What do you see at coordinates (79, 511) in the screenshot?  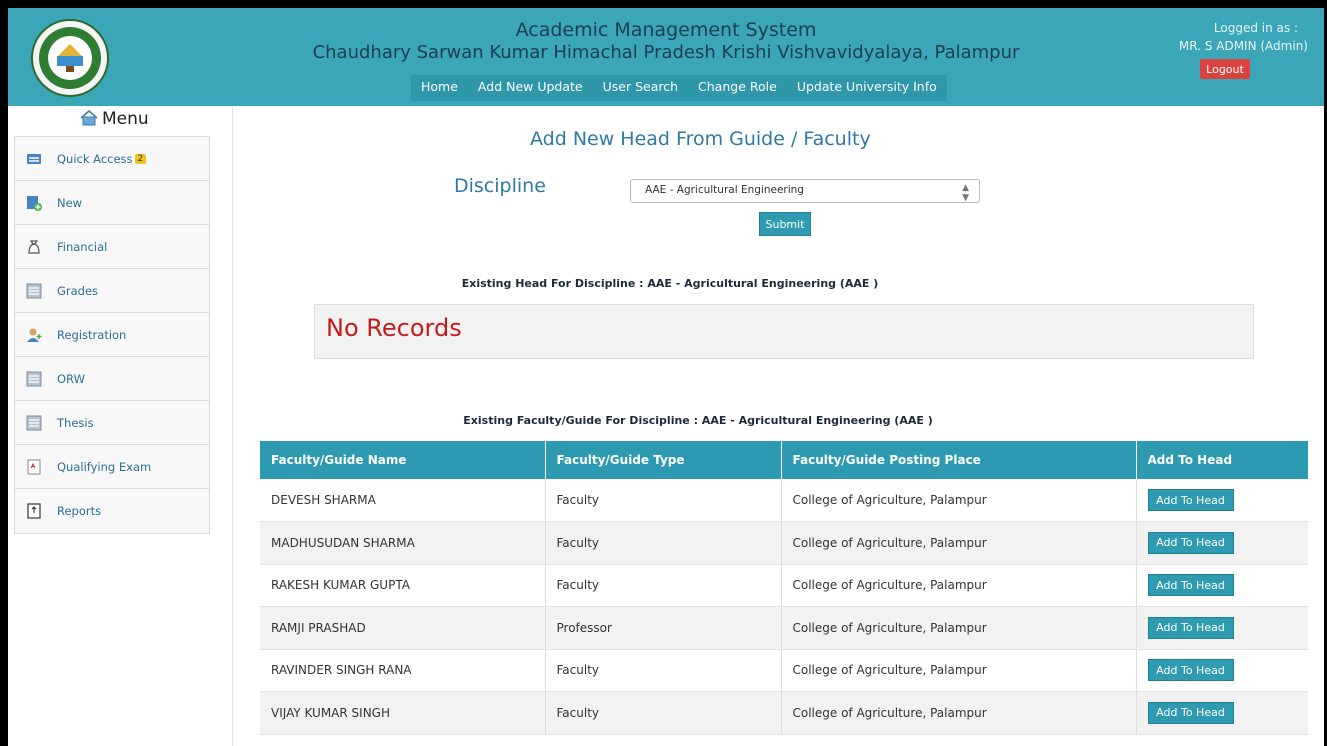 I see `sidebar-item-label: Reports` at bounding box center [79, 511].